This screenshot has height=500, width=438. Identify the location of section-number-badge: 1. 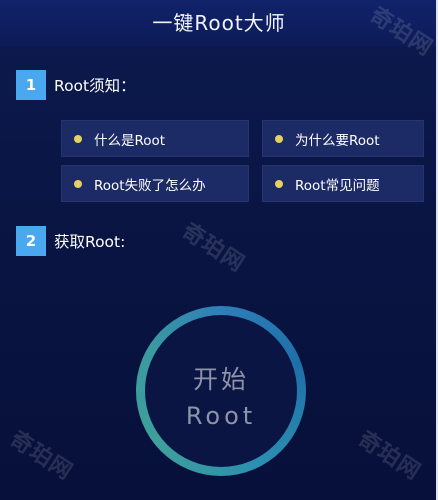
(31, 85).